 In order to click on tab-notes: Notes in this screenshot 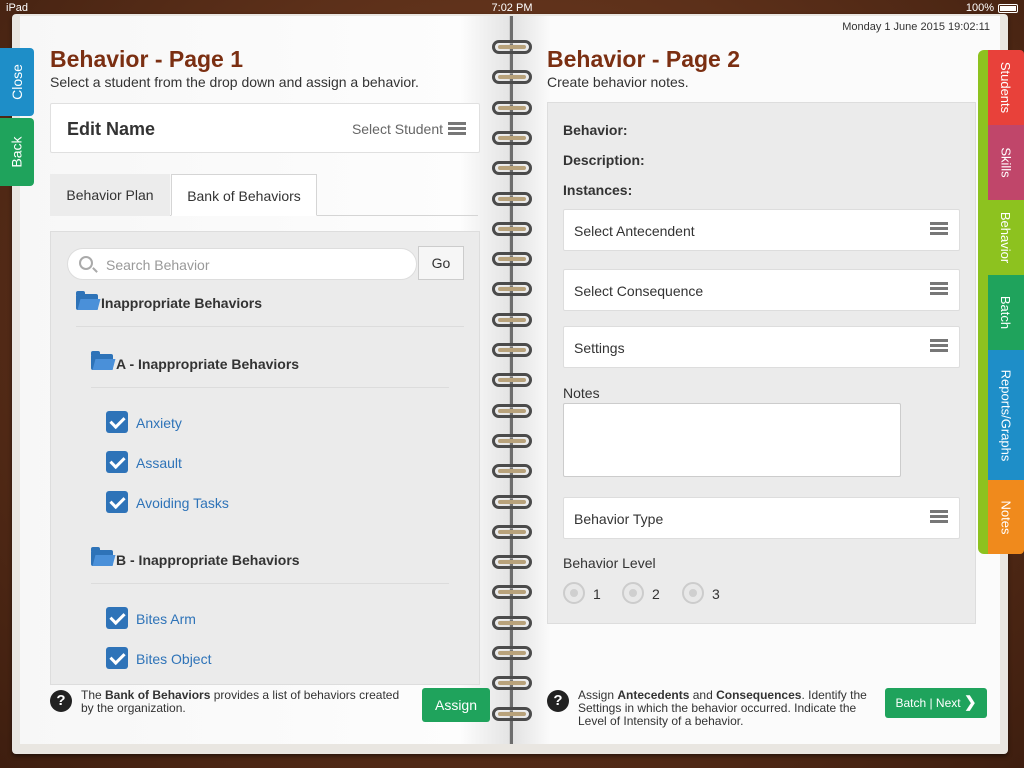, I will do `click(1006, 517)`.